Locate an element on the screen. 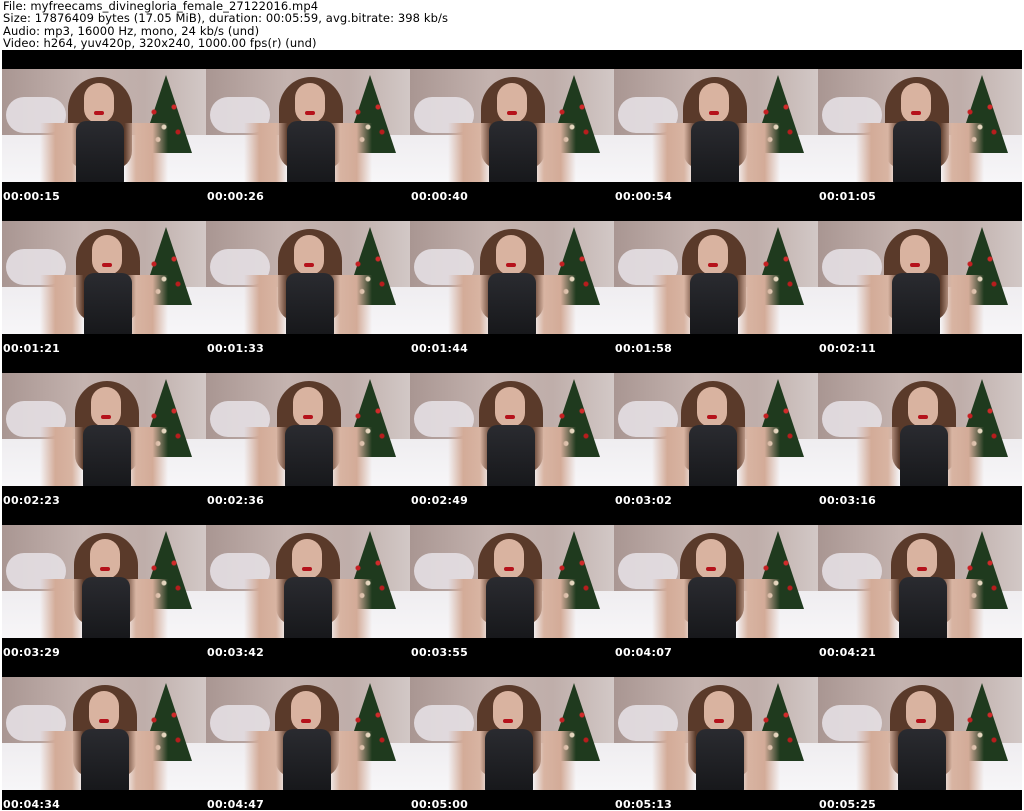  thumbnail-cell: 00:04:21 is located at coordinates (920, 582).